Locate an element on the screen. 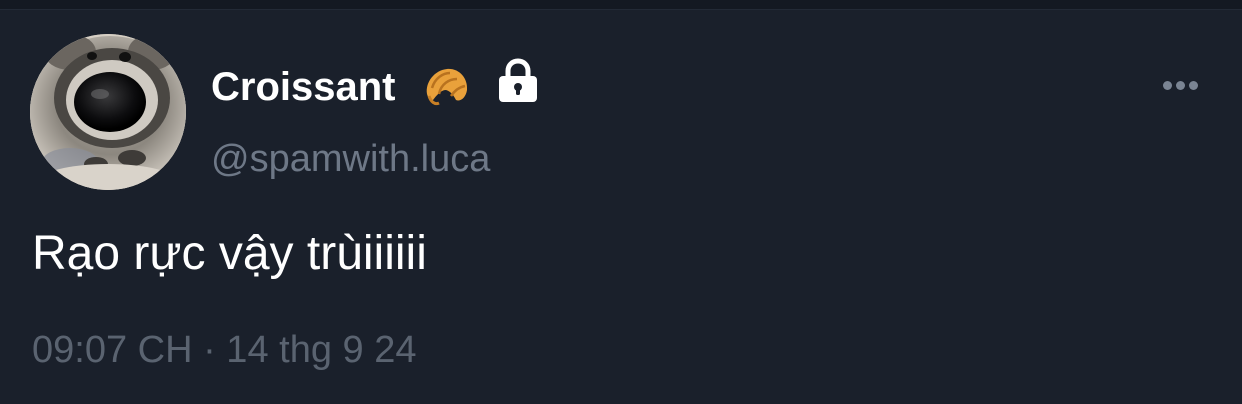  lock-icon is located at coordinates (518, 81).